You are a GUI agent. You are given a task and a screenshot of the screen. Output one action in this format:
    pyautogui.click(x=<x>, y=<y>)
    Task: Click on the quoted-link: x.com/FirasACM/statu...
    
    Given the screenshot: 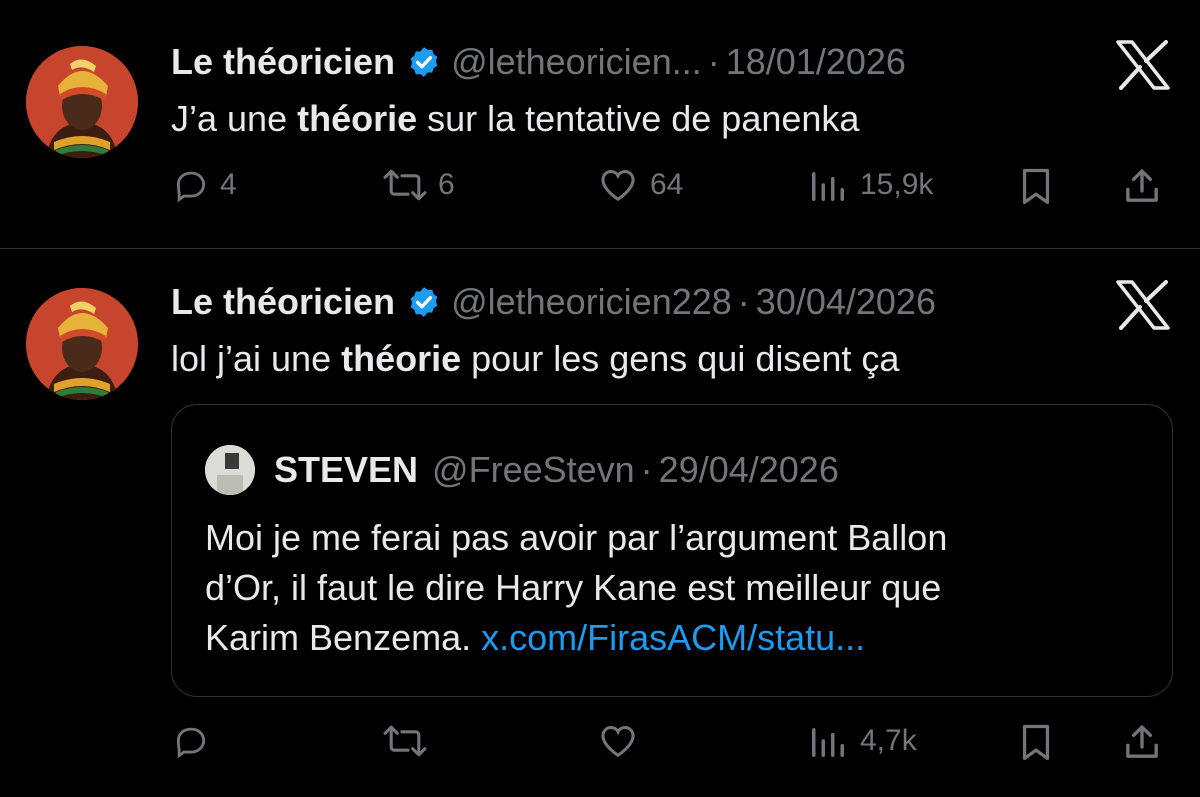 What is the action you would take?
    pyautogui.click(x=673, y=637)
    